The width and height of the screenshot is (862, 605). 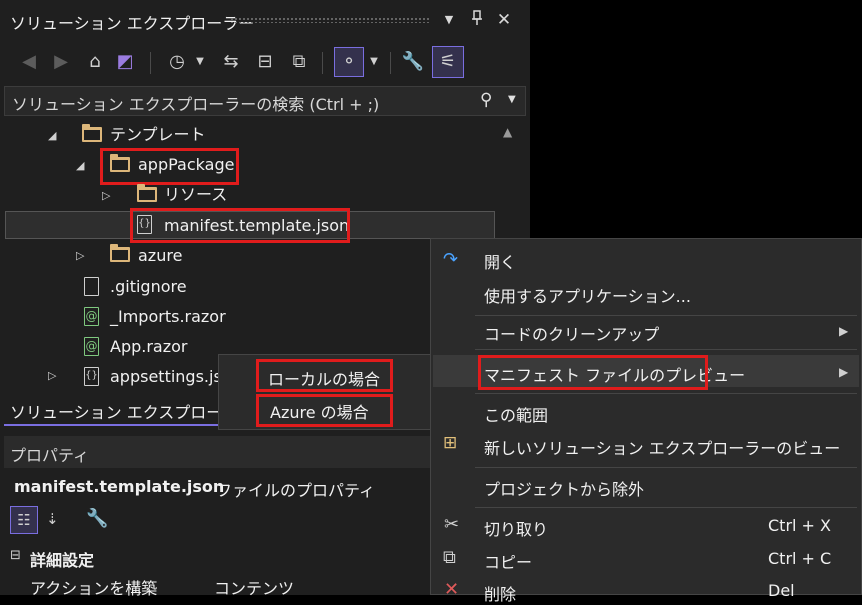 I want to click on menu-item-code-cleanup: コードのクリーンアップ, so click(x=571, y=333).